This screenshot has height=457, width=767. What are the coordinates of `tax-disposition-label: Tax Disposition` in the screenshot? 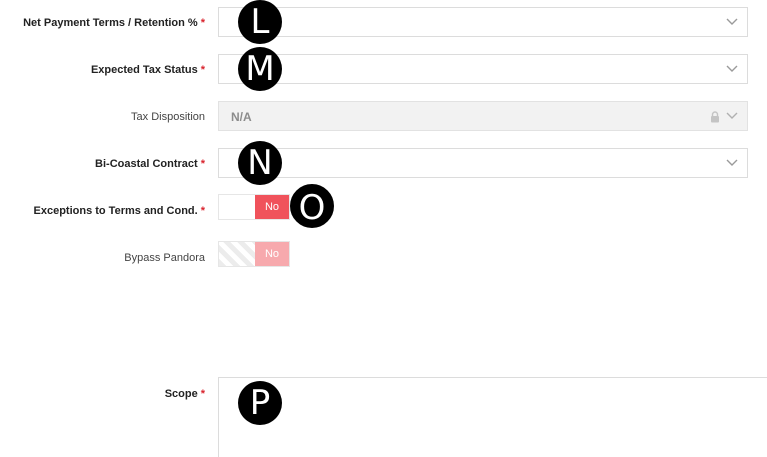 It's located at (168, 117).